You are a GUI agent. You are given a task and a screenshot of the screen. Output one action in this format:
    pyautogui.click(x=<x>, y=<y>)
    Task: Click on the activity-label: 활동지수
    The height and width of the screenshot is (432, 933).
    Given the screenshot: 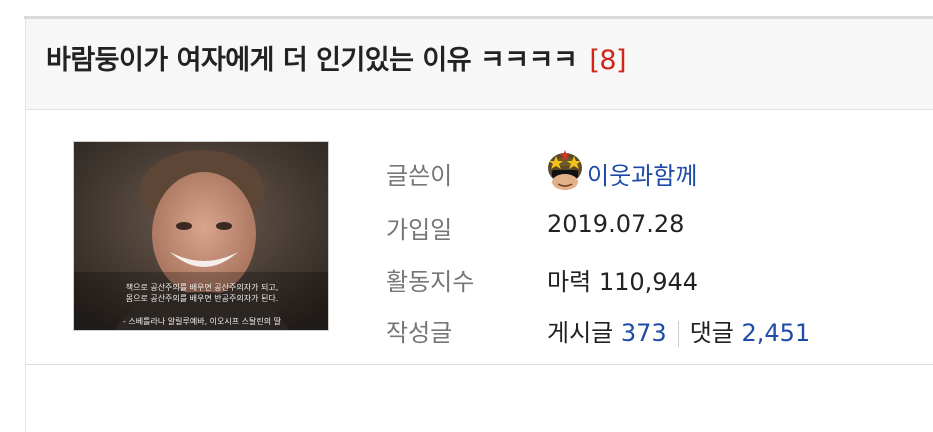 What is the action you would take?
    pyautogui.click(x=430, y=282)
    